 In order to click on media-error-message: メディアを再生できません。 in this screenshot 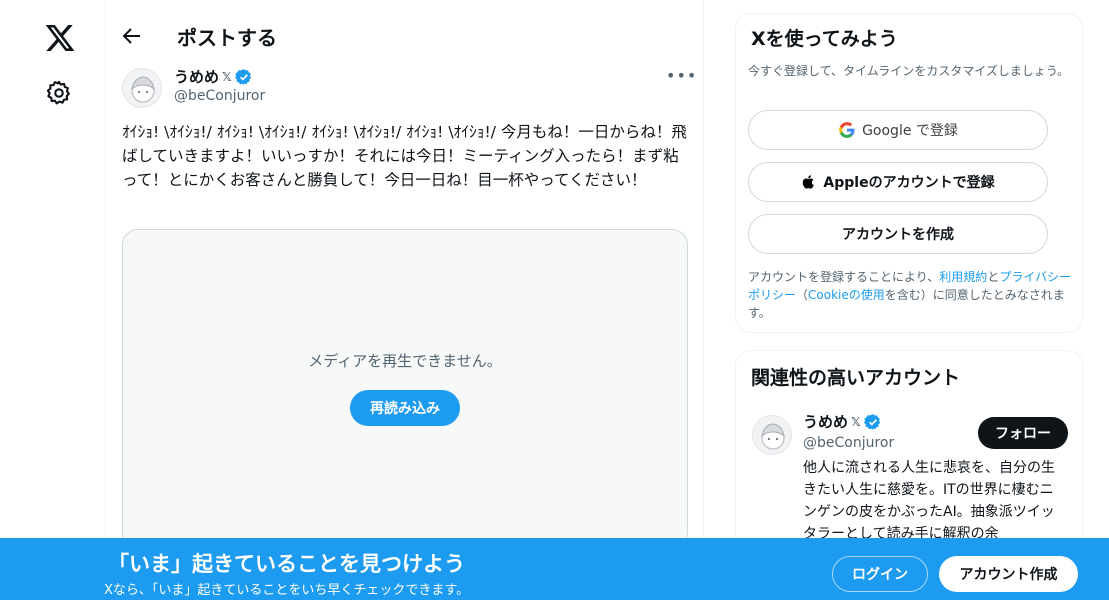, I will do `click(405, 361)`.